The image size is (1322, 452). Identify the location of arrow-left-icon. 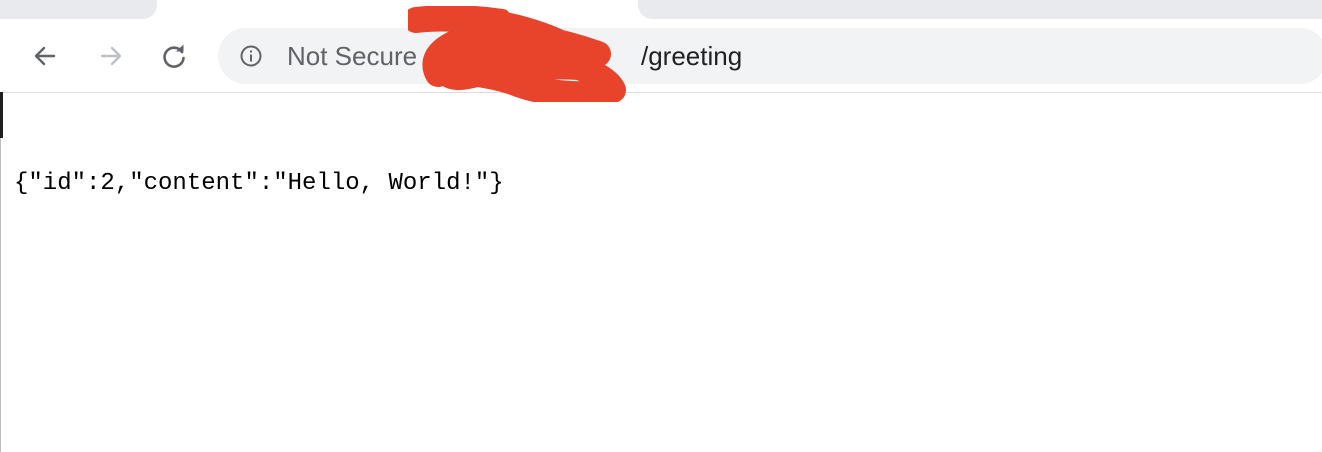
(45, 56).